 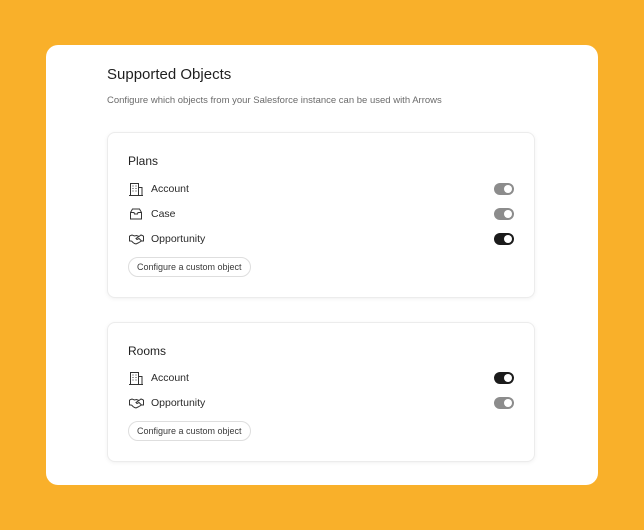 What do you see at coordinates (321, 378) in the screenshot?
I see `rooms-item-account: Account` at bounding box center [321, 378].